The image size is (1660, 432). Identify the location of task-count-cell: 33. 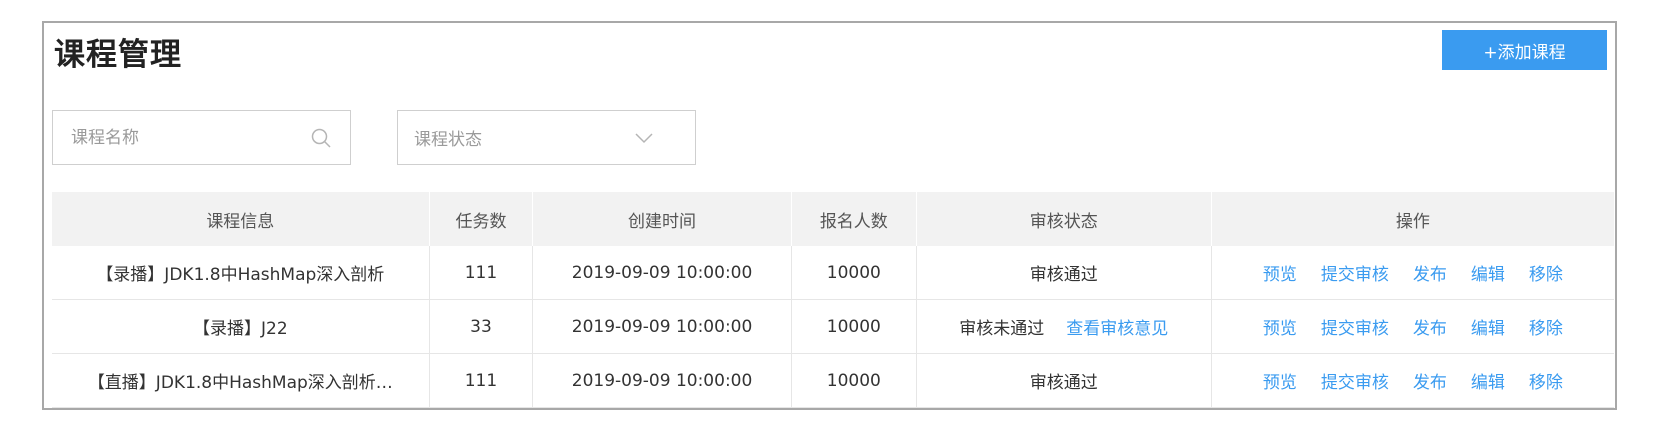
(481, 326).